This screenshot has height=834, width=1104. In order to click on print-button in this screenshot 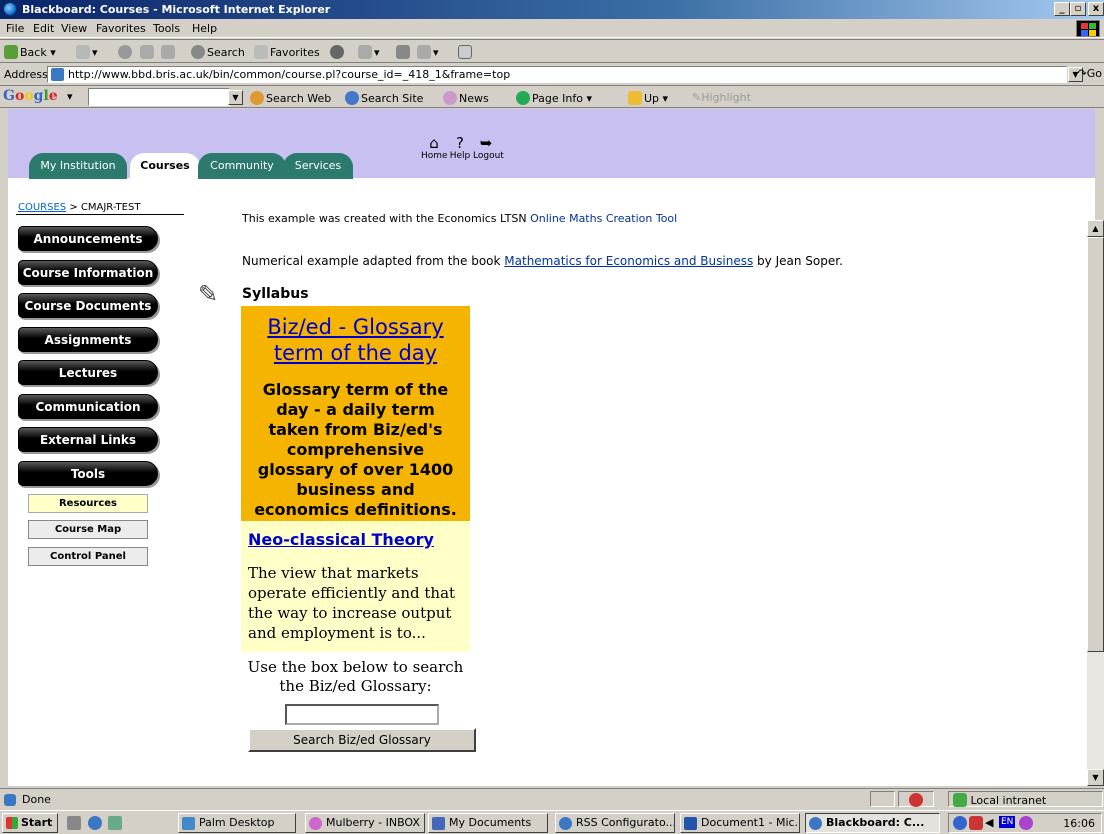, I will do `click(404, 52)`.